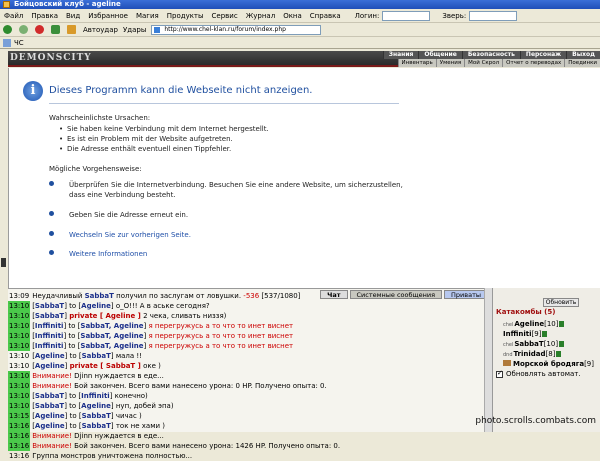  What do you see at coordinates (517, 334) in the screenshot?
I see `player-name: Inffiniti` at bounding box center [517, 334].